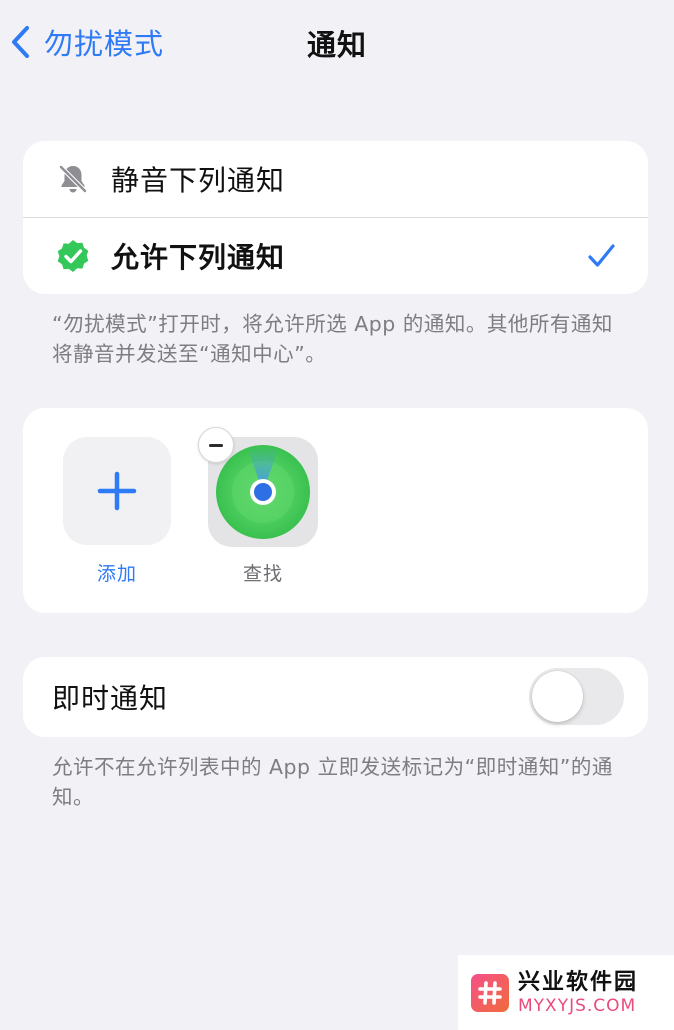 The image size is (674, 1030). What do you see at coordinates (198, 257) in the screenshot?
I see `allow-option-label: 允许下列通知` at bounding box center [198, 257].